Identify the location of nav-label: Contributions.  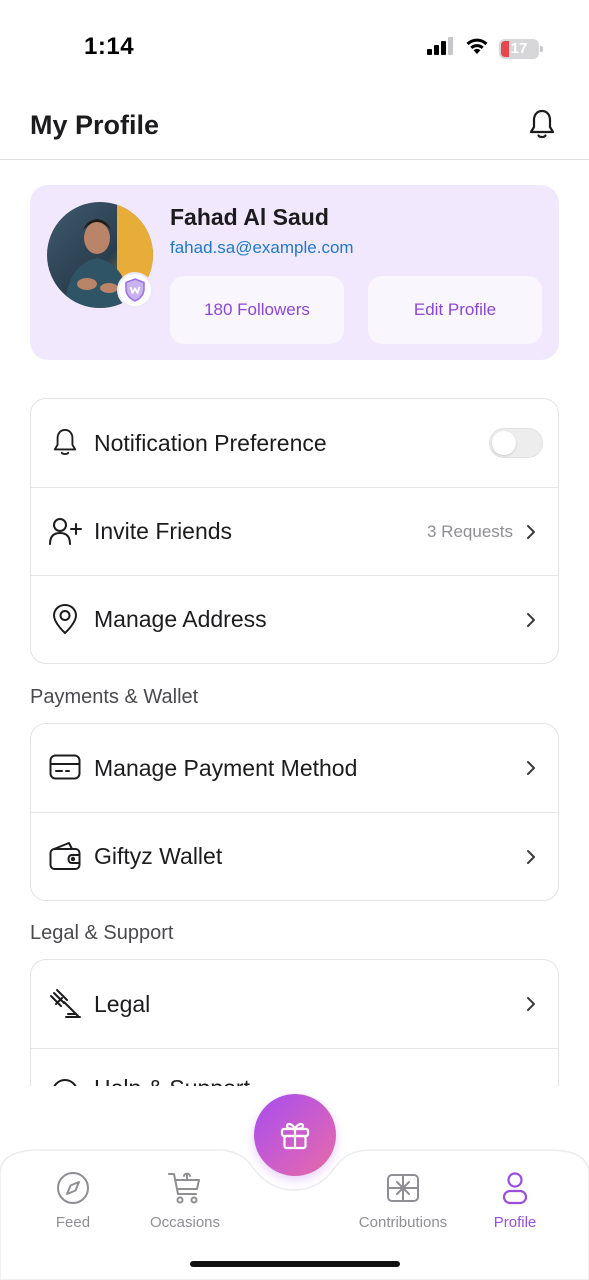
(403, 1222).